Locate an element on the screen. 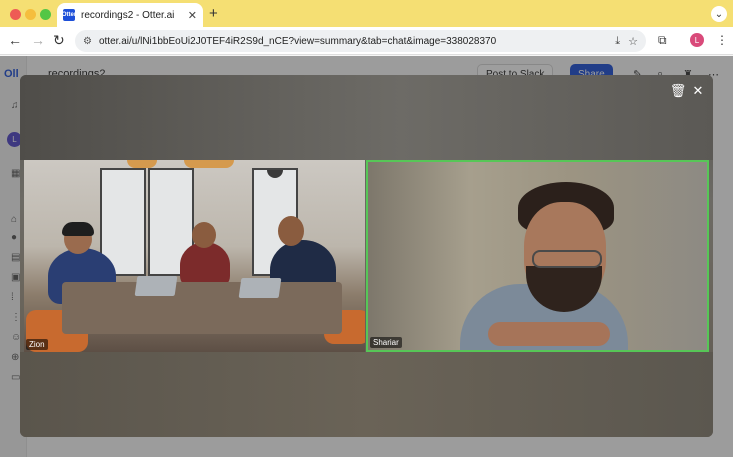  speaker-hands is located at coordinates (549, 334).